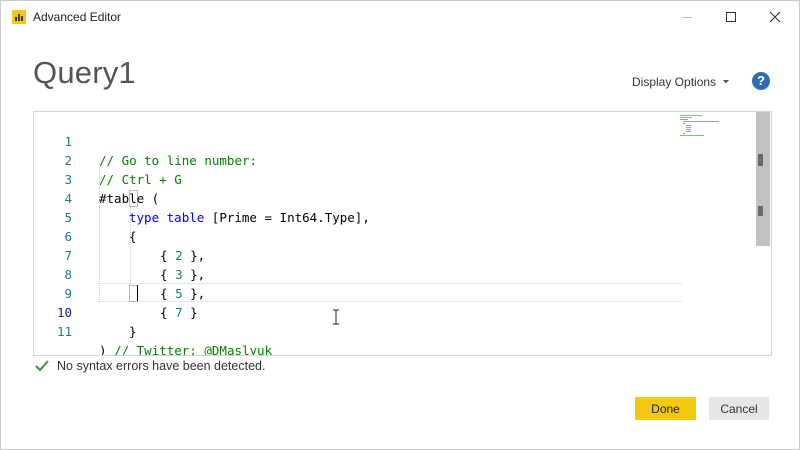  I want to click on code-line: 4 type table [Prime = Int64.Type],, so click(394, 197).